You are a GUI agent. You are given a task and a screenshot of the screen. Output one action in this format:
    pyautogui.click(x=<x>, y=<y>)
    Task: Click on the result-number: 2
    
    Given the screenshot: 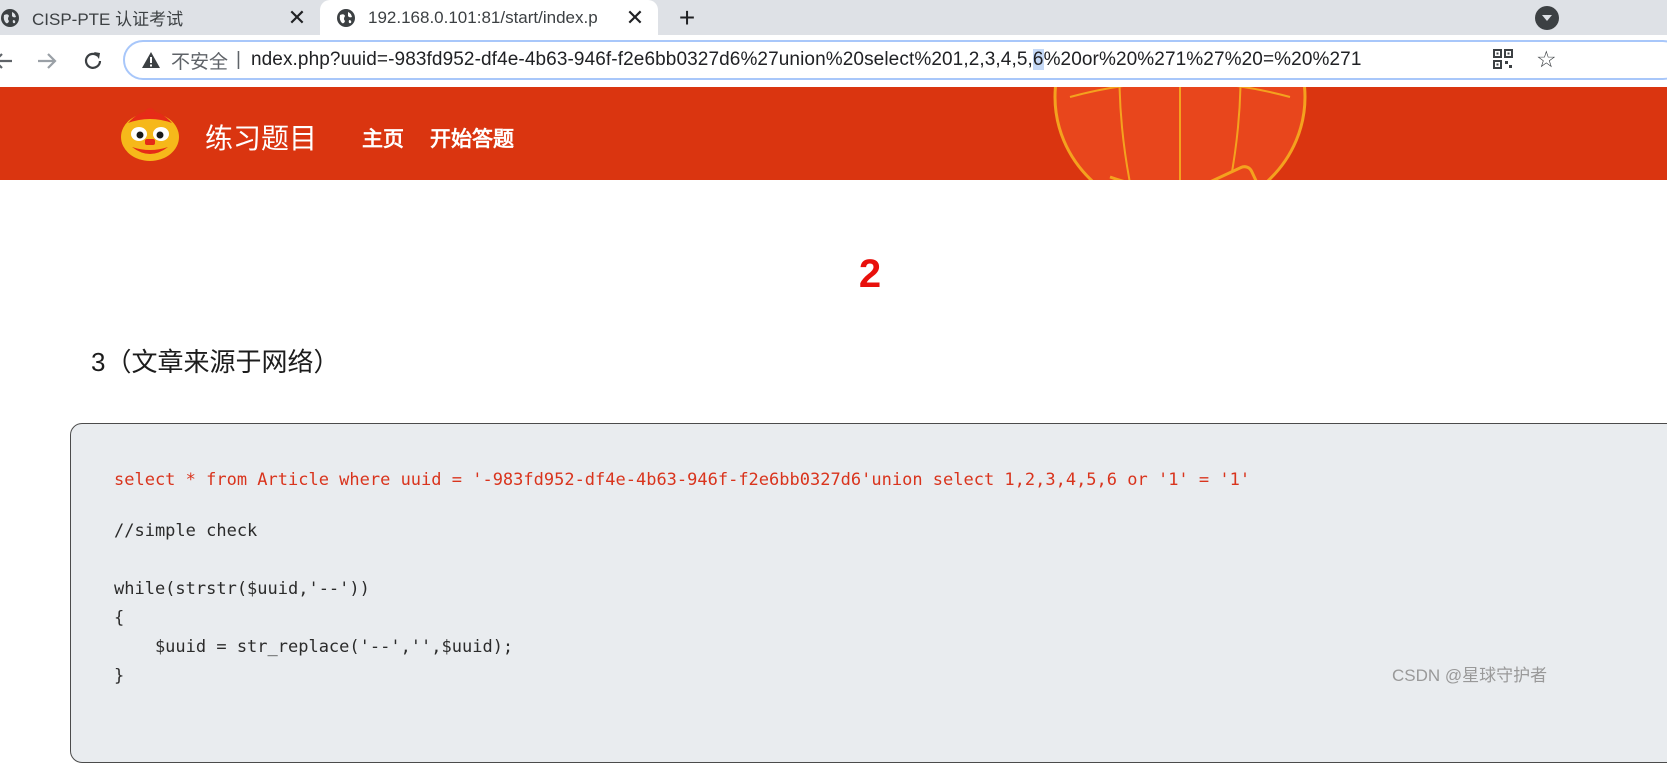 What is the action you would take?
    pyautogui.click(x=870, y=274)
    